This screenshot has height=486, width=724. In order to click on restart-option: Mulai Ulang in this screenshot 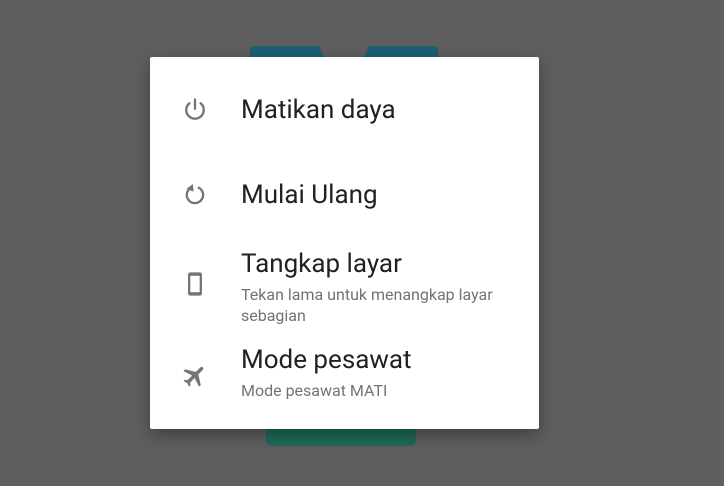, I will do `click(344, 202)`.